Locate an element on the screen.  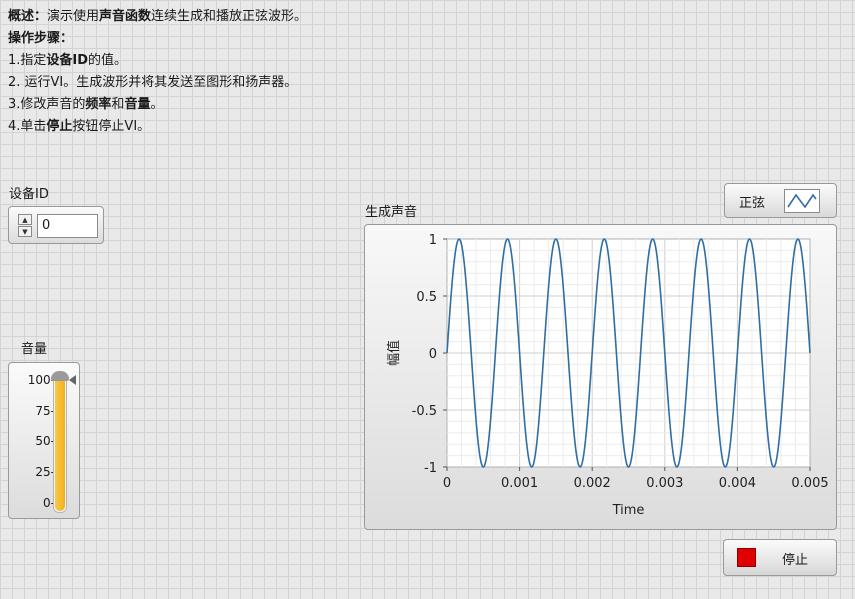
device-id-input: 0 is located at coordinates (67, 226).